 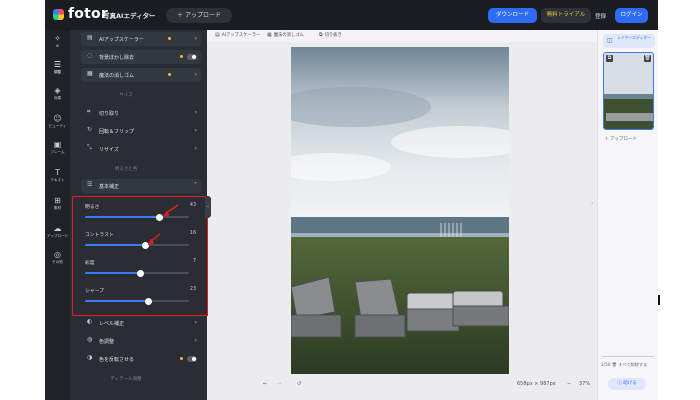 What do you see at coordinates (126, 95) in the screenshot?
I see `section-size: サイズ` at bounding box center [126, 95].